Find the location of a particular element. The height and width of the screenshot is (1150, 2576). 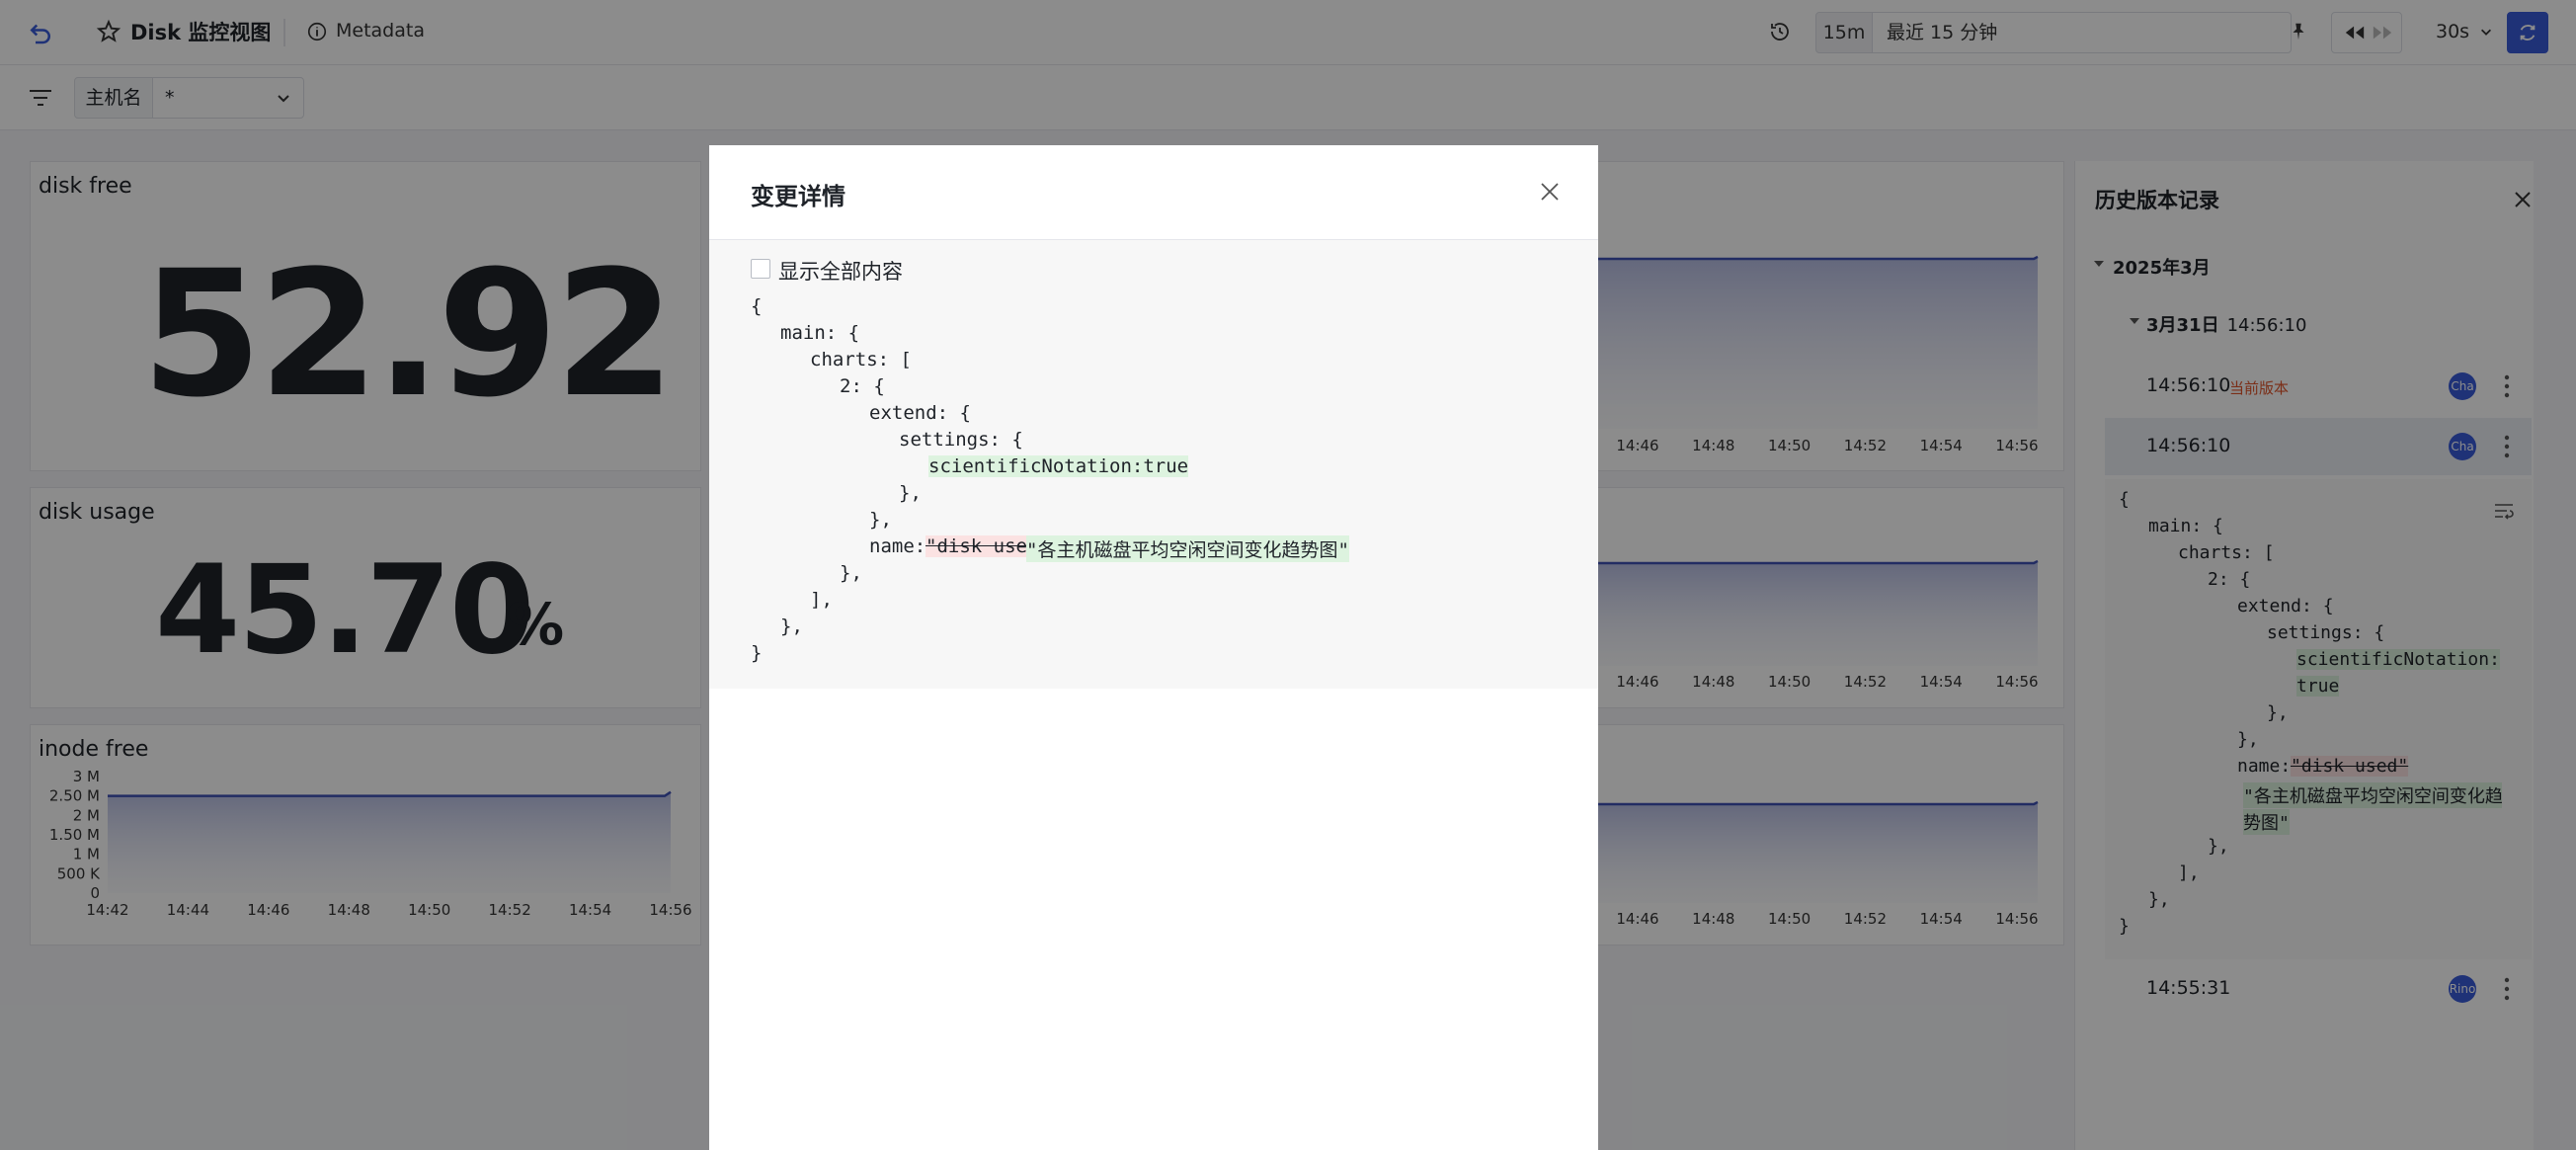

code-line: ], is located at coordinates (821, 600).